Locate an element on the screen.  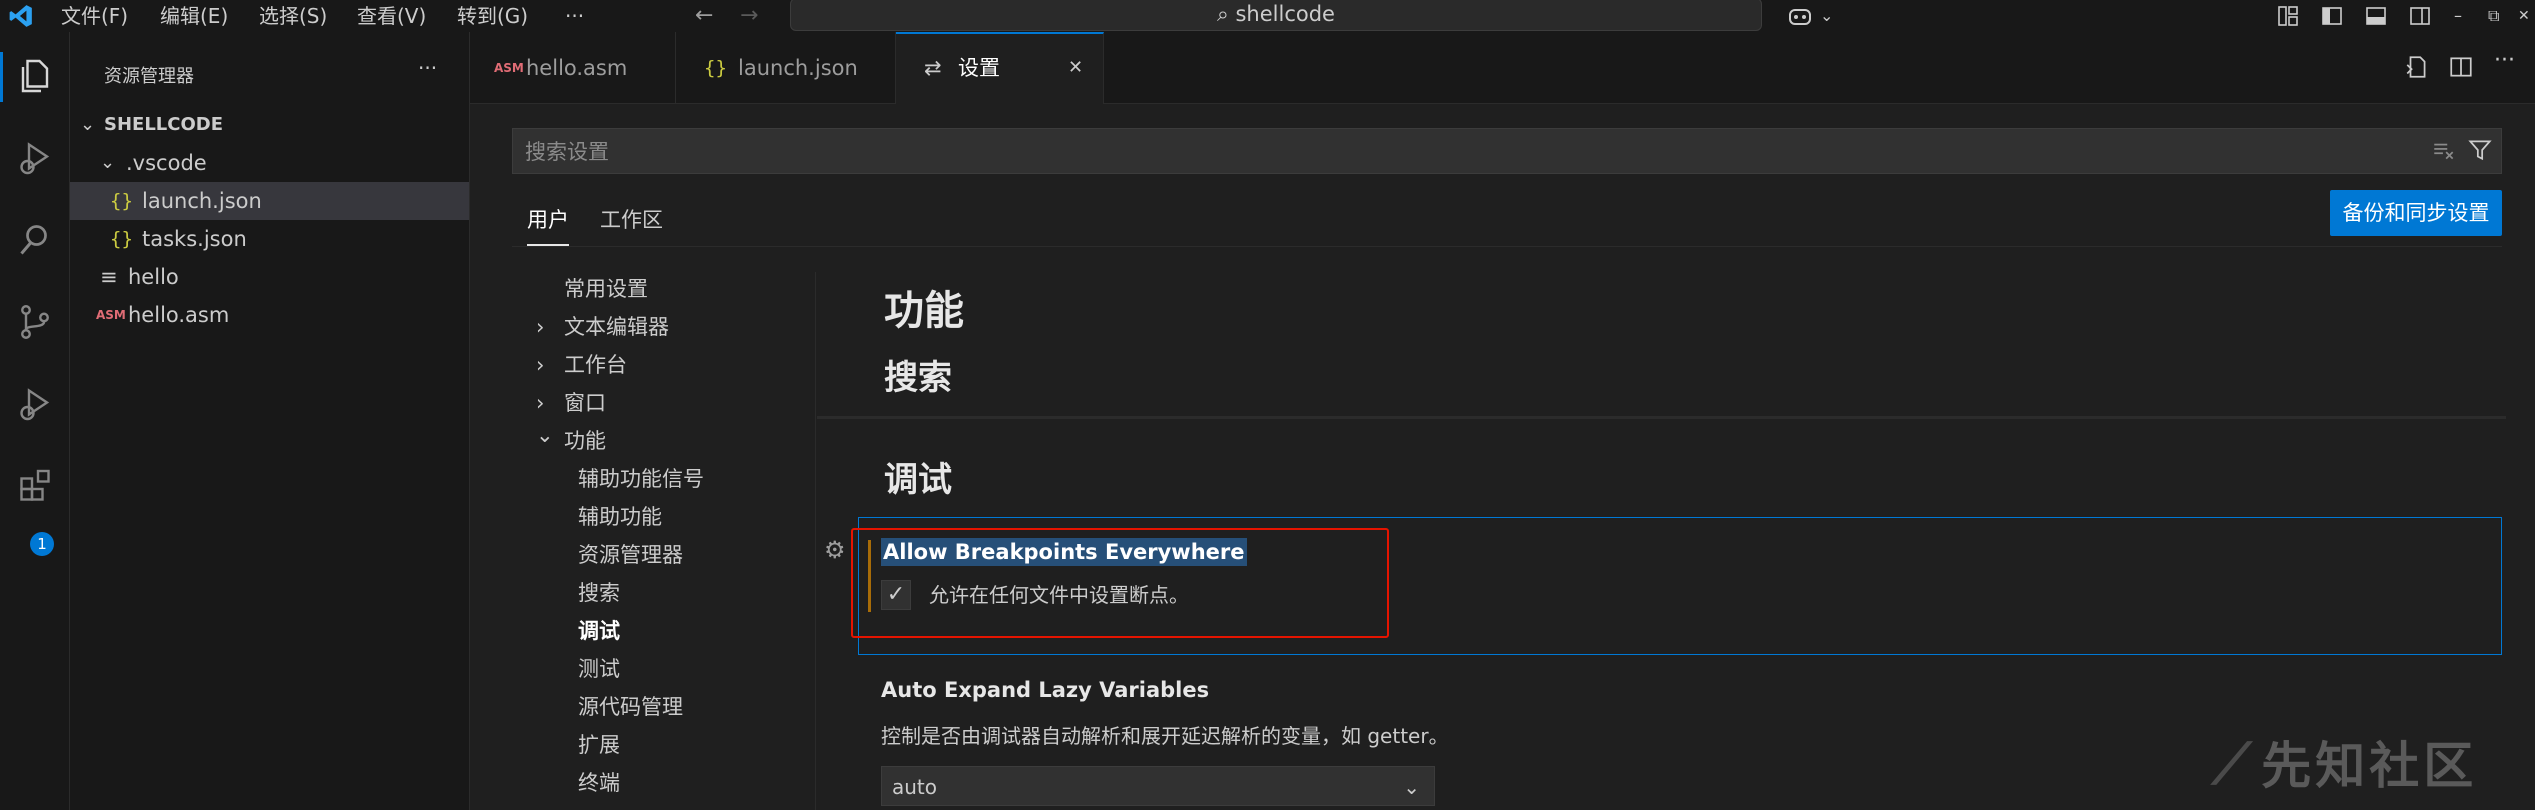
customize-layout-icon is located at coordinates (2288, 16).